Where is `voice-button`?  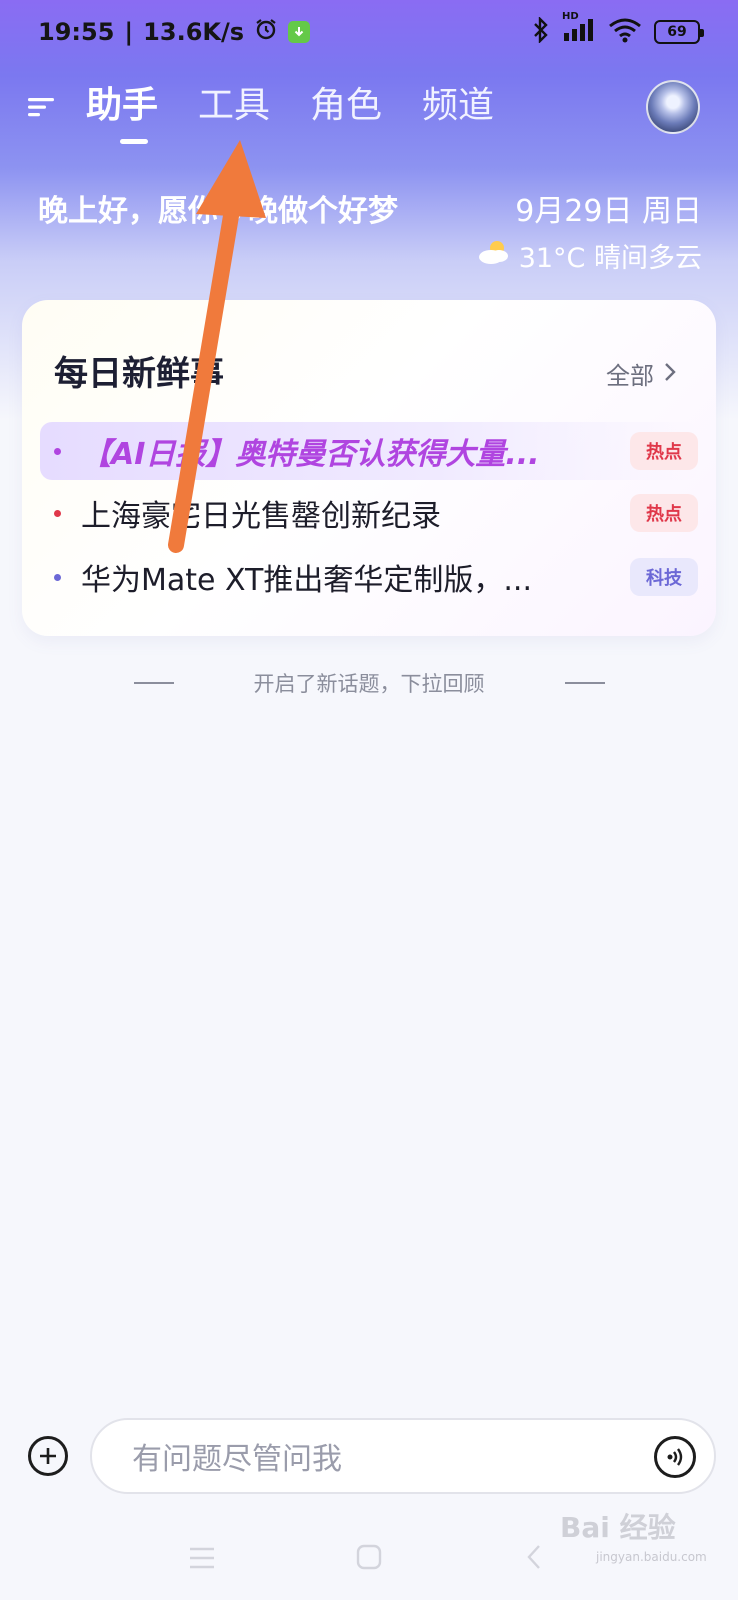
voice-button is located at coordinates (675, 1457).